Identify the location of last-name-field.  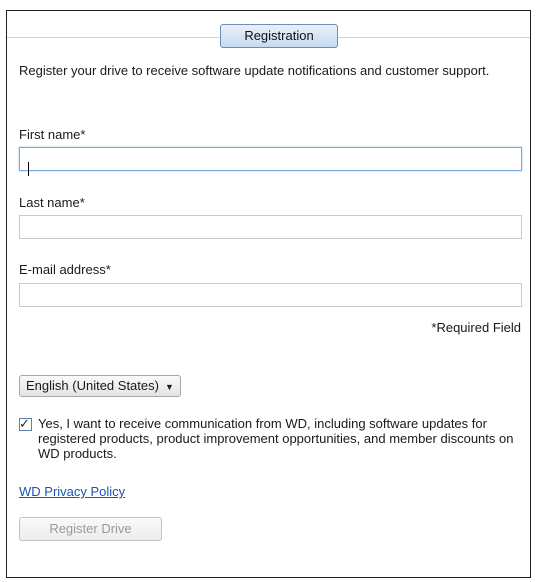
(270, 227).